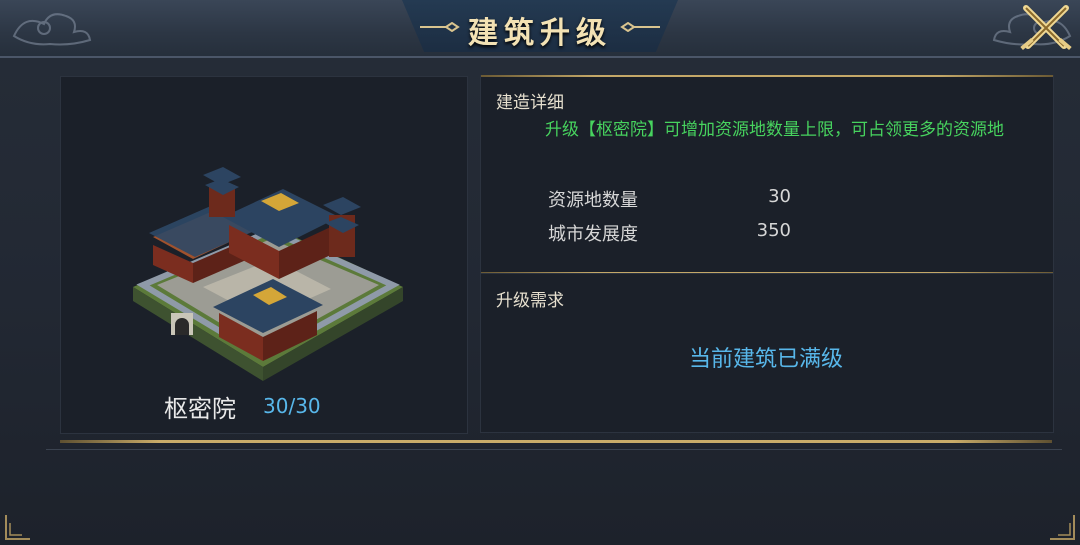 Image resolution: width=1080 pixels, height=545 pixels. I want to click on bottom-divider-thin, so click(554, 449).